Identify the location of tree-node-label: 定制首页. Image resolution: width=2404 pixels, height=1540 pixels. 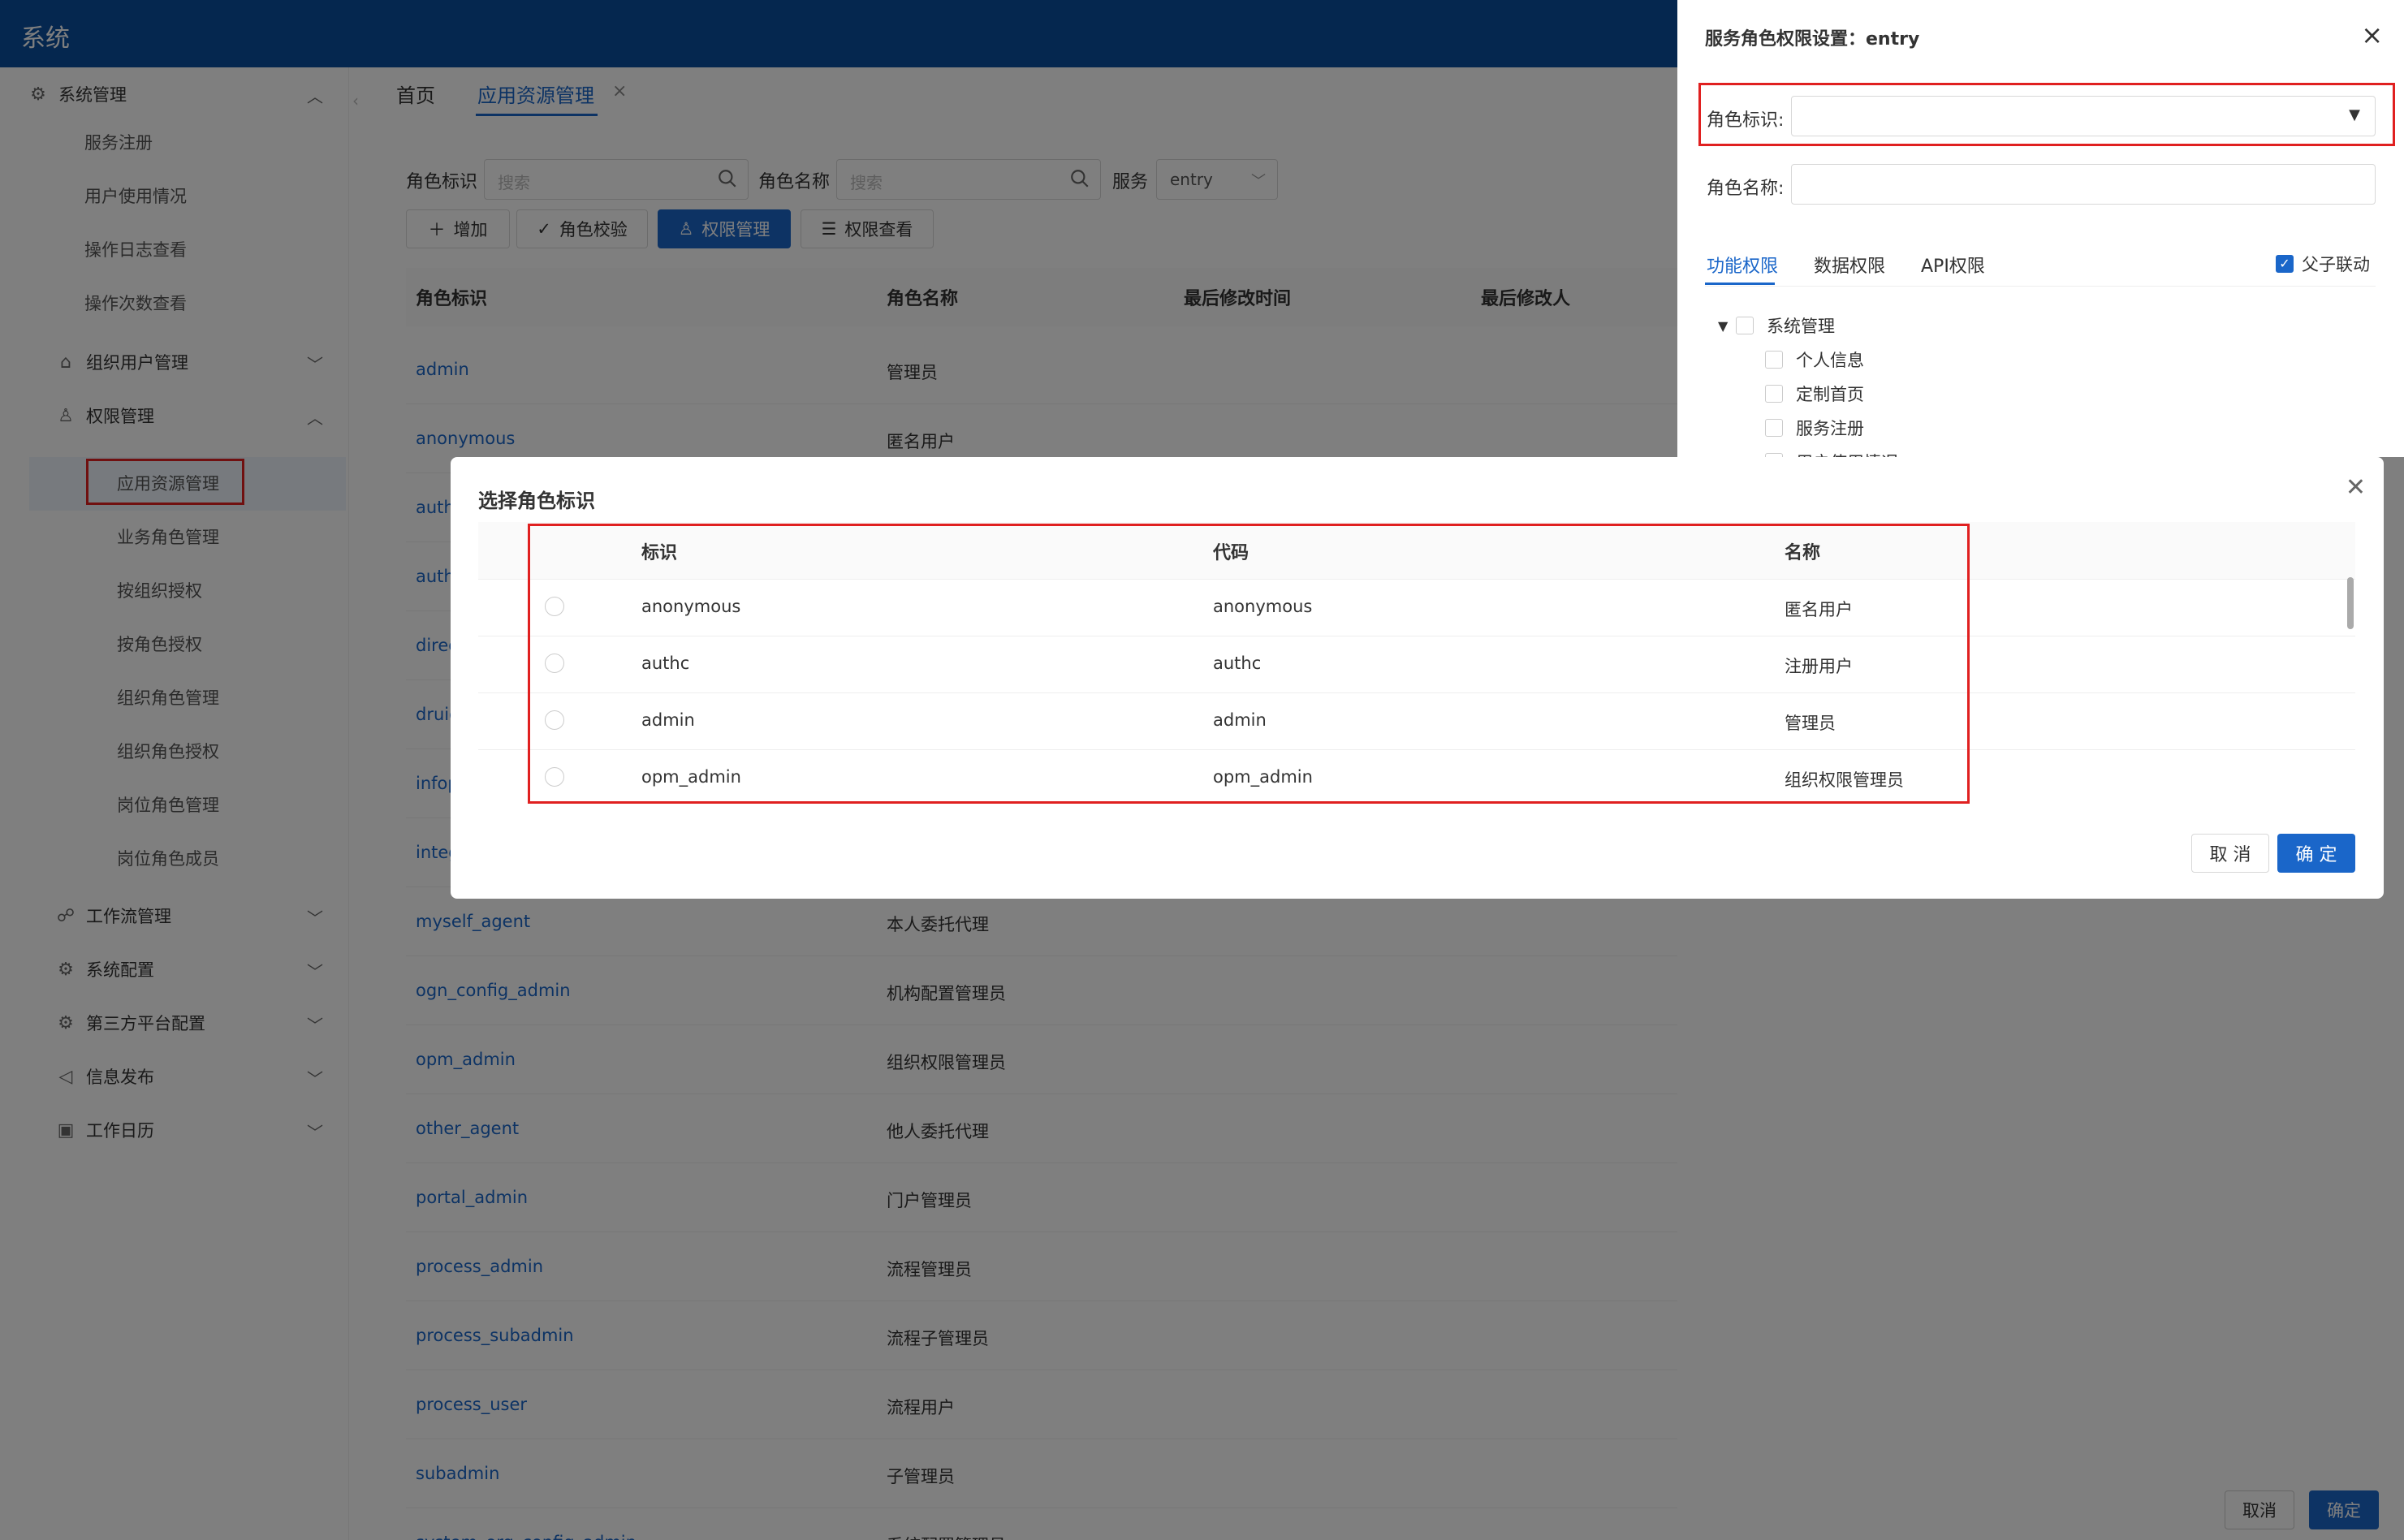
(1830, 395).